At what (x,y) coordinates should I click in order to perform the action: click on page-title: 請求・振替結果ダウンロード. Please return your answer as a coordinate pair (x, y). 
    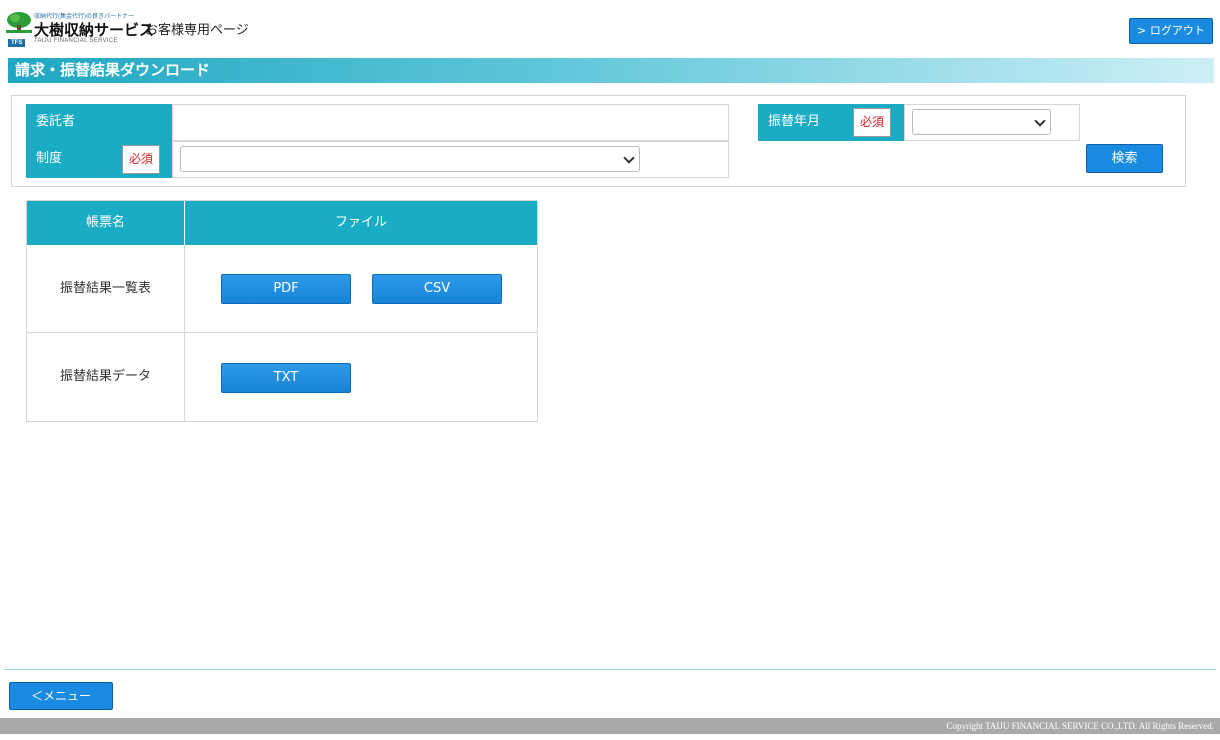
    Looking at the image, I should click on (611, 70).